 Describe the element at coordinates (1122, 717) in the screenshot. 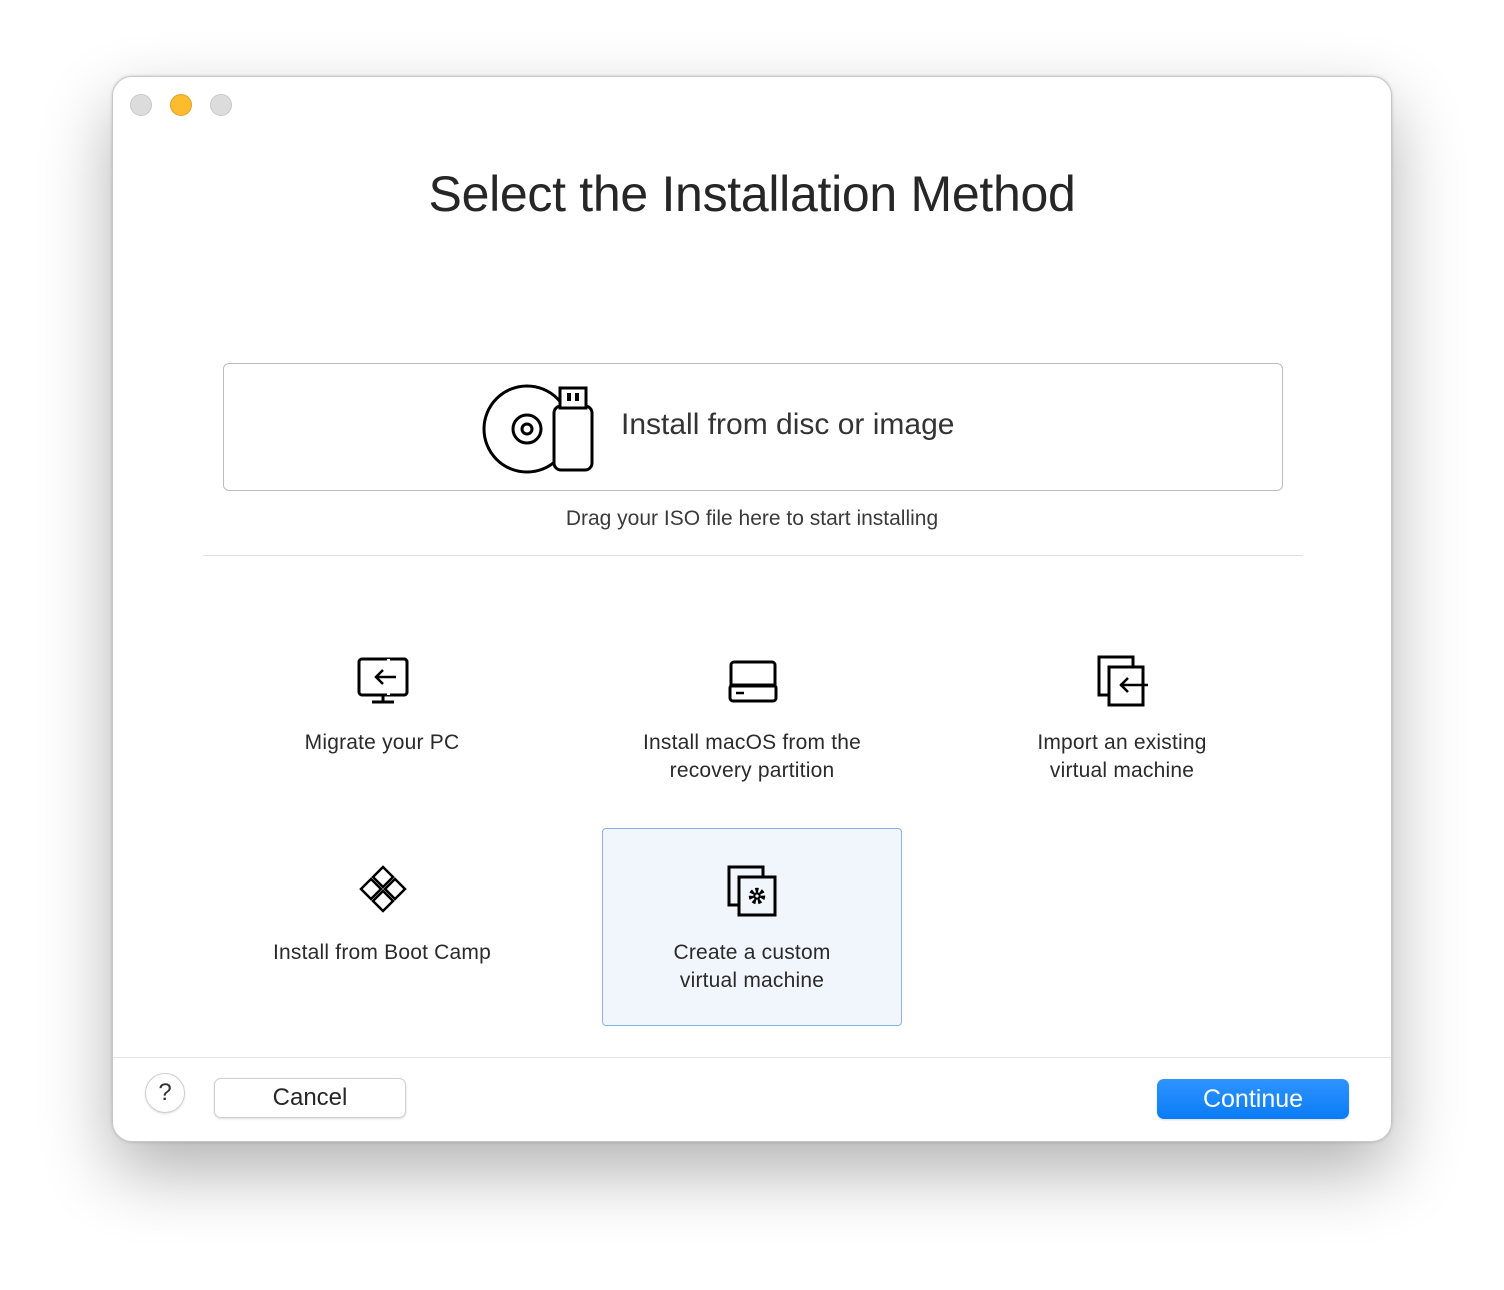

I see `option-import-vm: Import an existing virtual machine` at that location.